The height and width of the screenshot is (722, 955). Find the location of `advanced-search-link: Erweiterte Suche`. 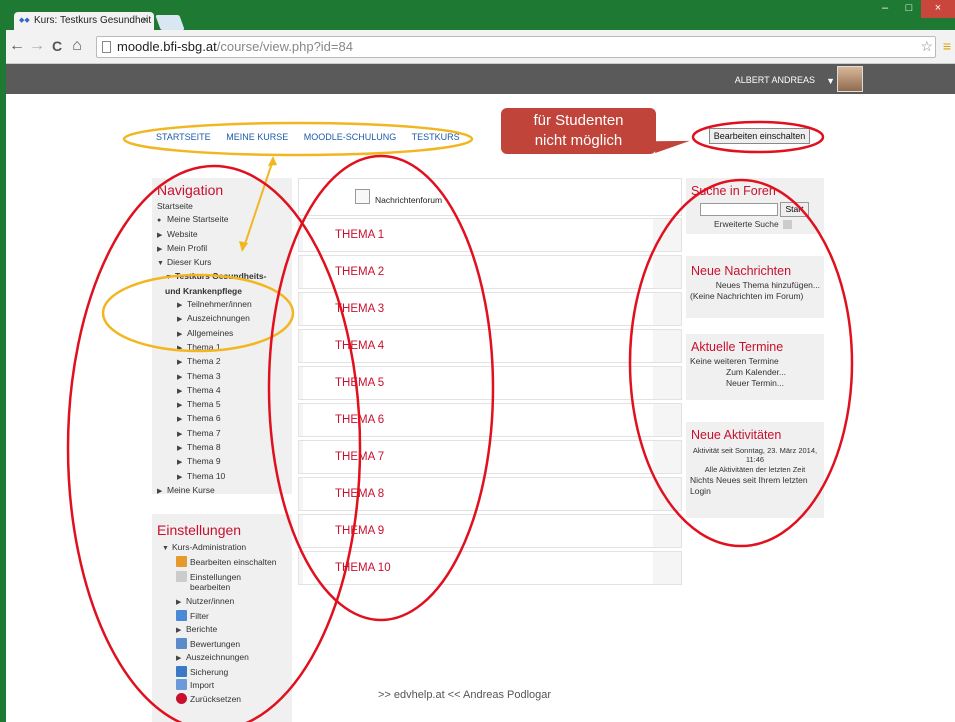

advanced-search-link: Erweiterte Suche is located at coordinates (746, 224).